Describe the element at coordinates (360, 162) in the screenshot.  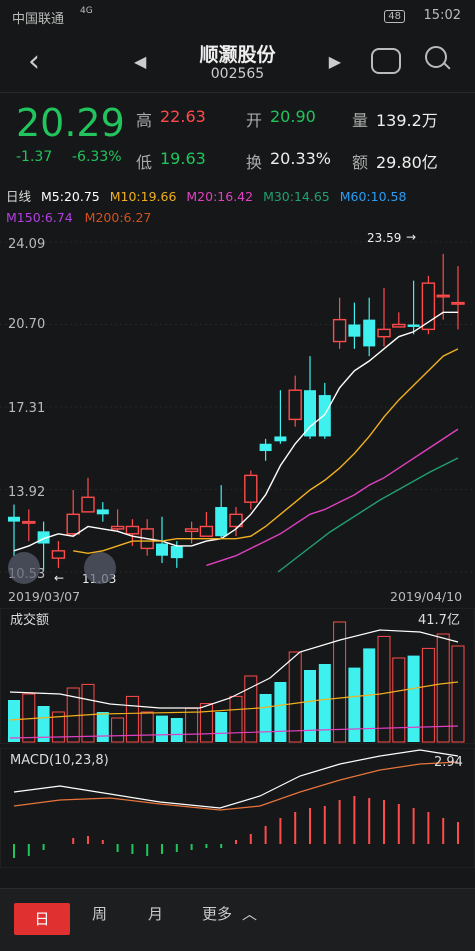
I see `amount-label: 额` at that location.